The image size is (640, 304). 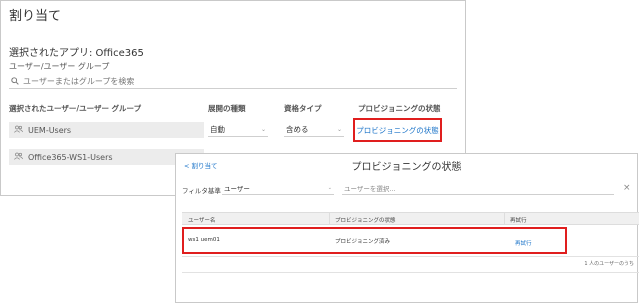 I want to click on deployment-type-select: 自動 ⌄, so click(x=238, y=130).